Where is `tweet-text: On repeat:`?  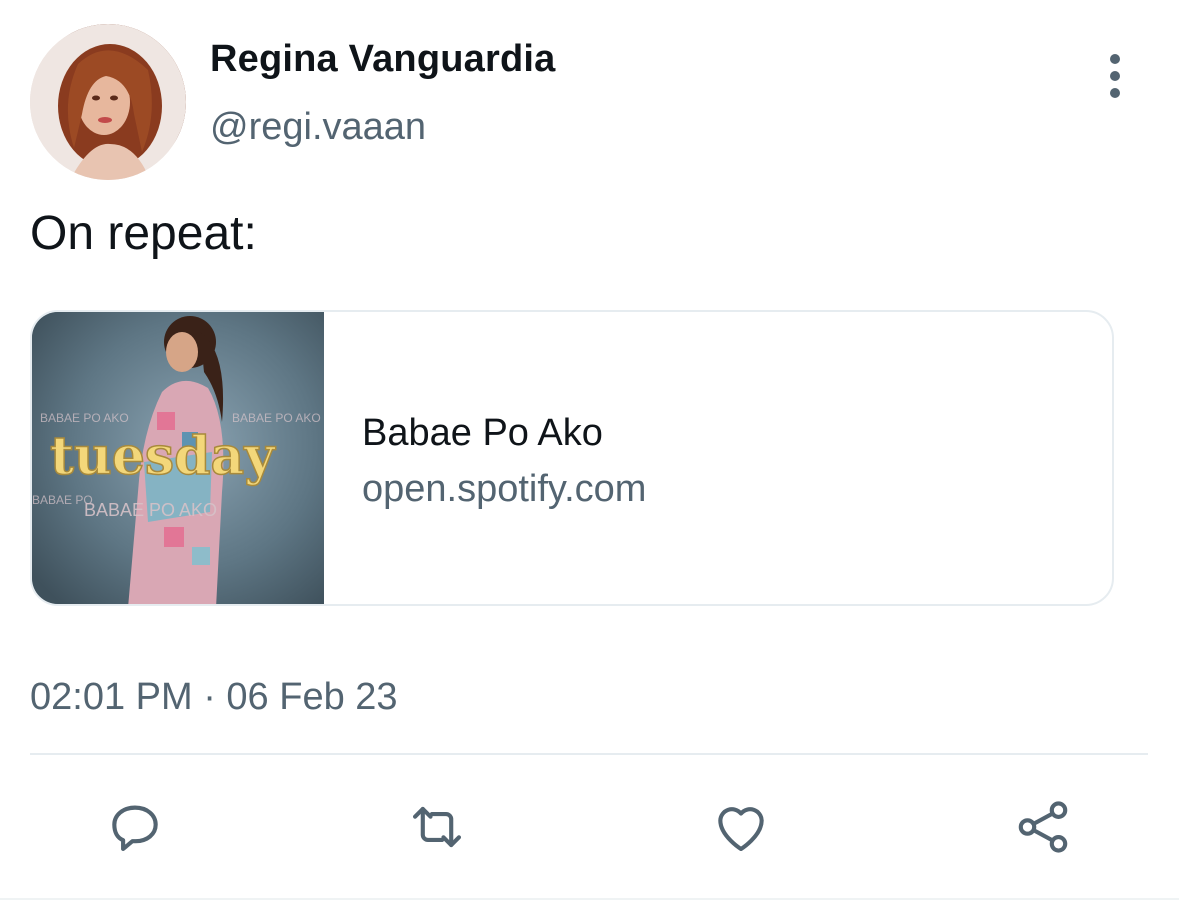 tweet-text: On repeat: is located at coordinates (143, 233).